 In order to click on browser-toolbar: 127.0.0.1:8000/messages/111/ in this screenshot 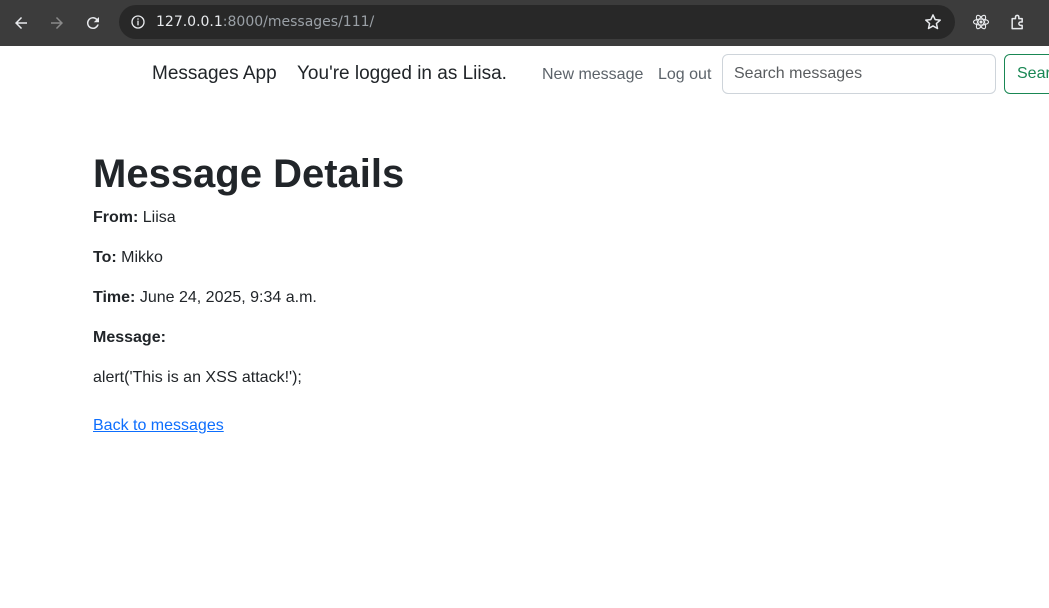, I will do `click(524, 23)`.